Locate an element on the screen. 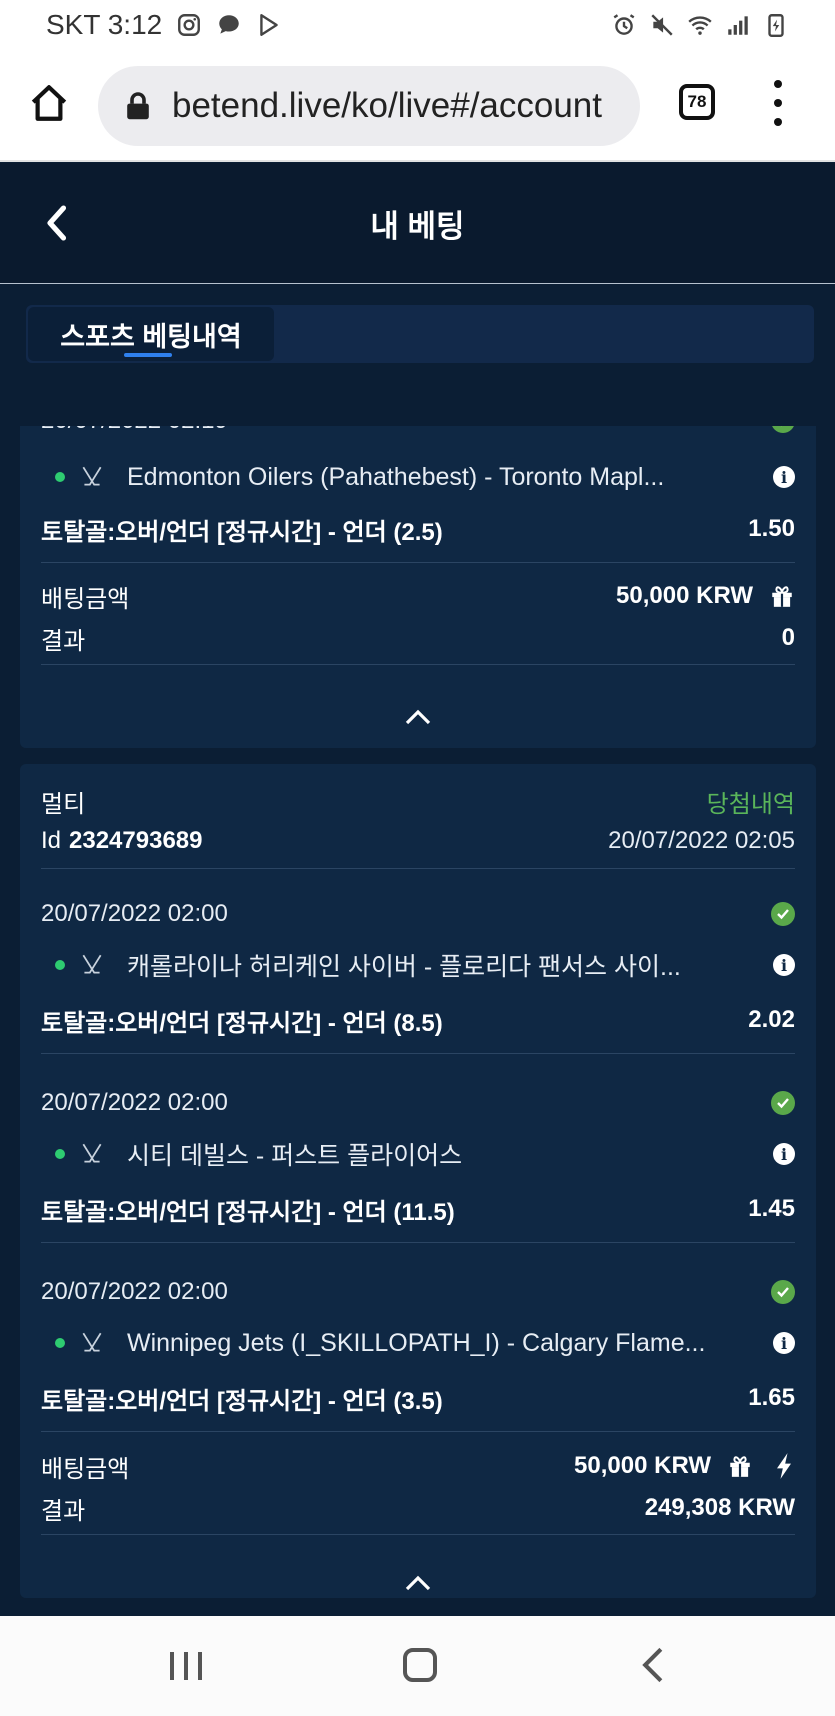  tabs-count: 78 is located at coordinates (697, 101).